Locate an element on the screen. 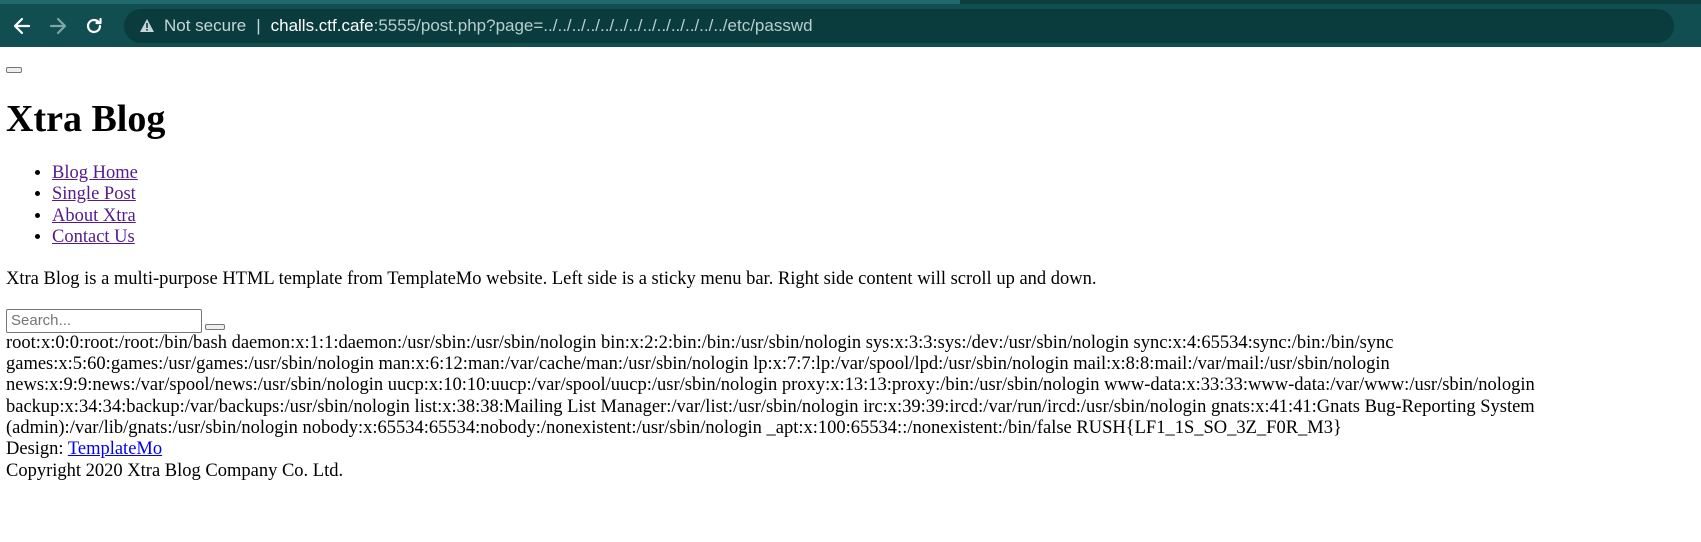 Image resolution: width=1701 pixels, height=542 pixels. nav-link-single-post: Single Post is located at coordinates (94, 194).